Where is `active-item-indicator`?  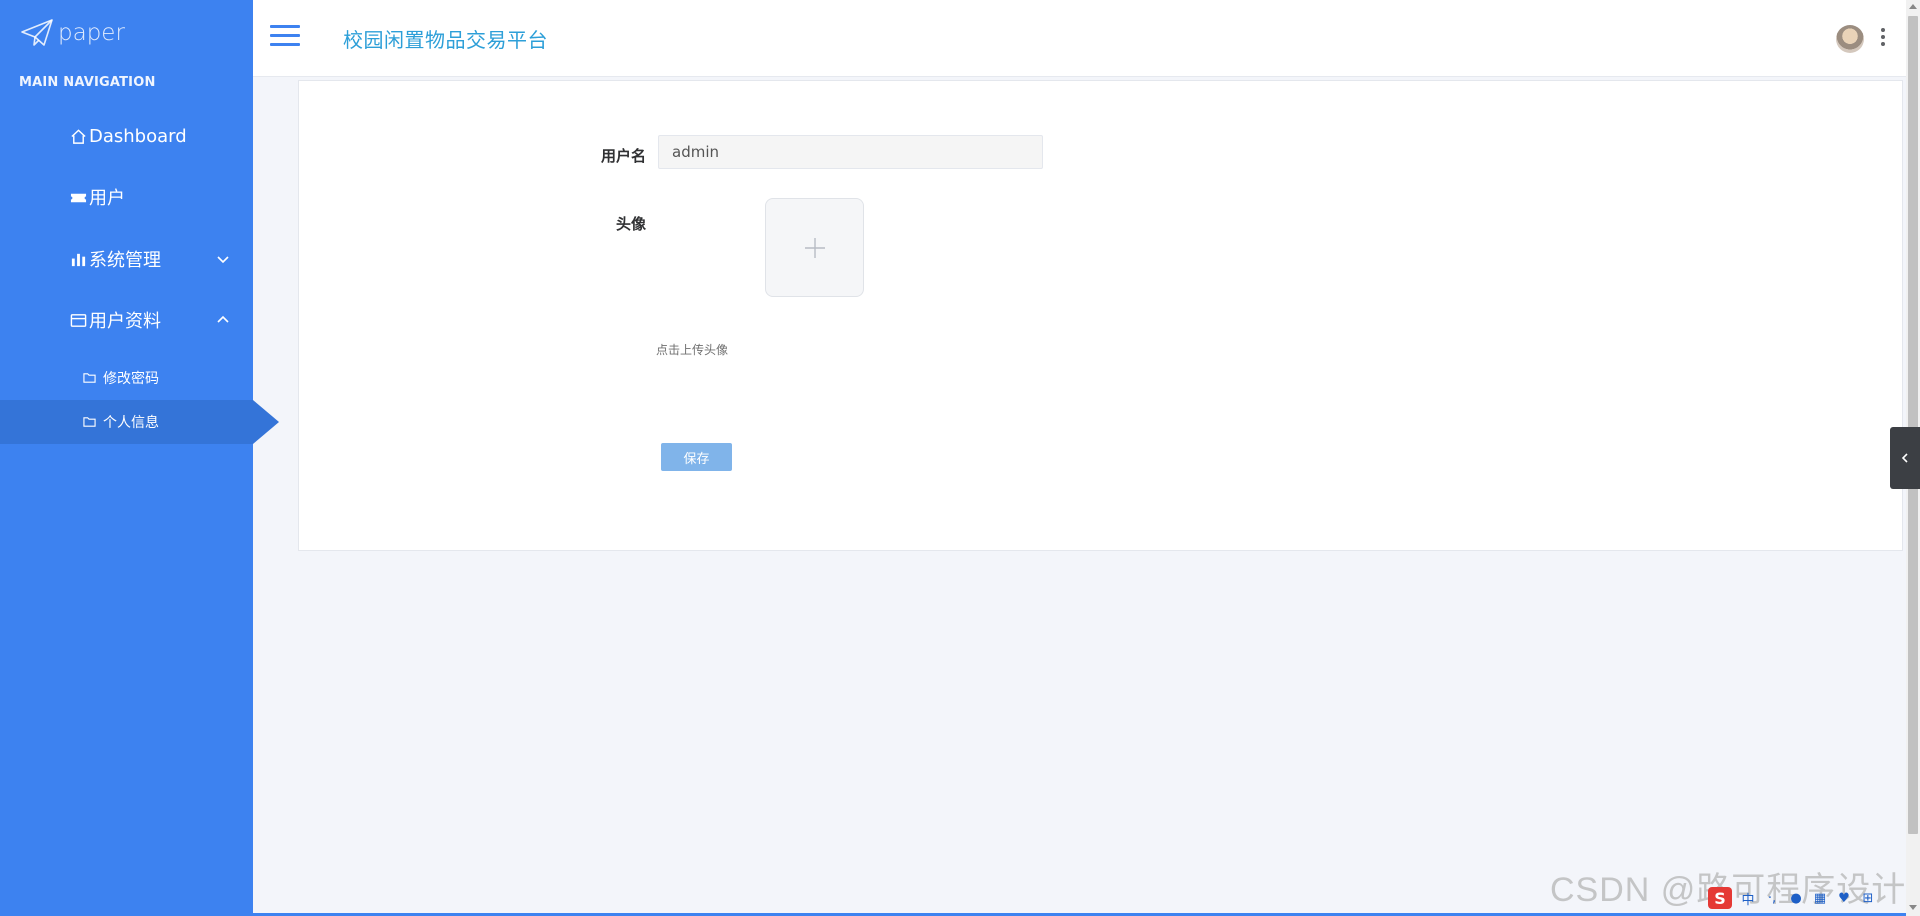 active-item-indicator is located at coordinates (266, 422).